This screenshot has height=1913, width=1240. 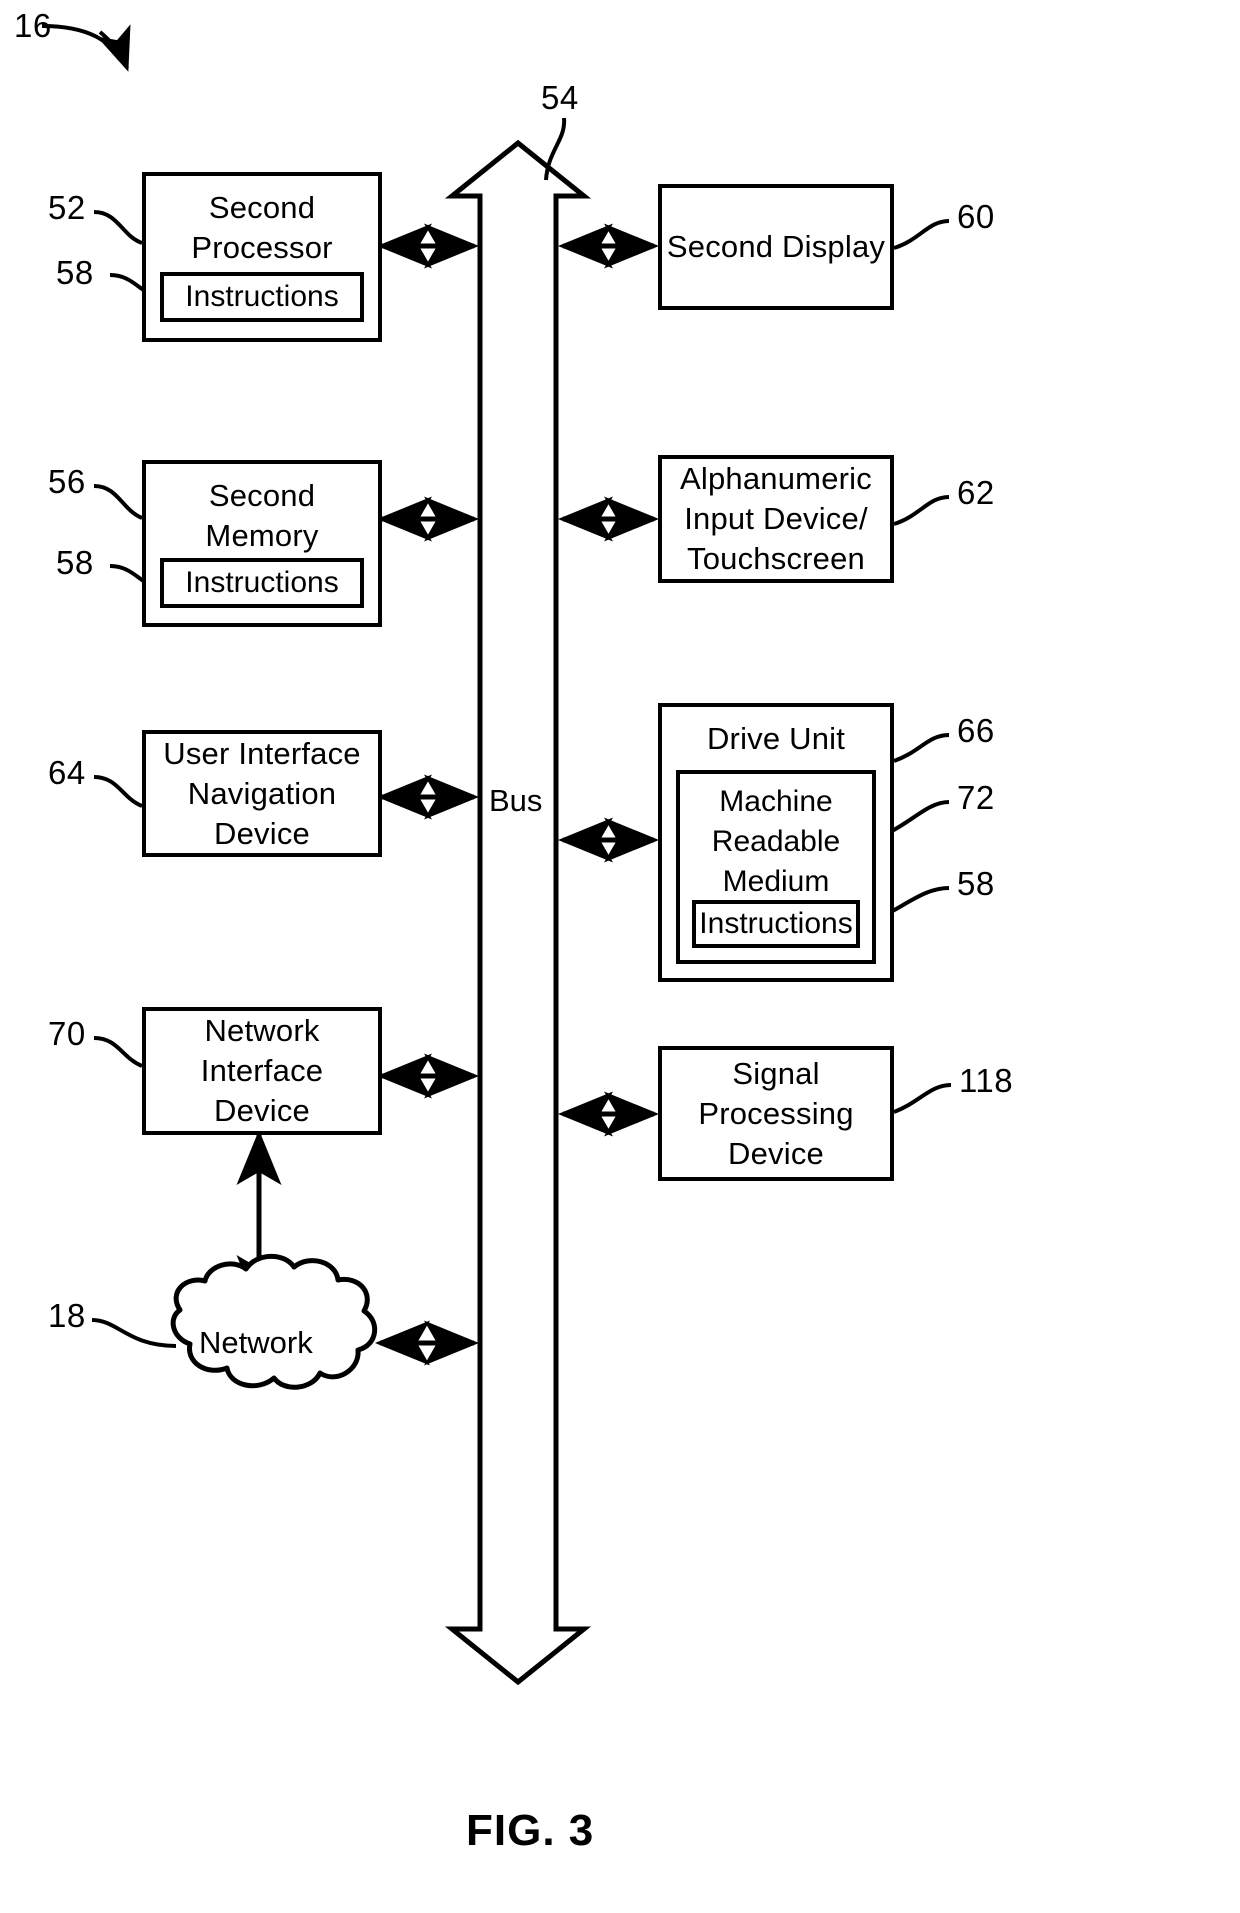 I want to click on network-cloud-label: Network, so click(x=256, y=1342).